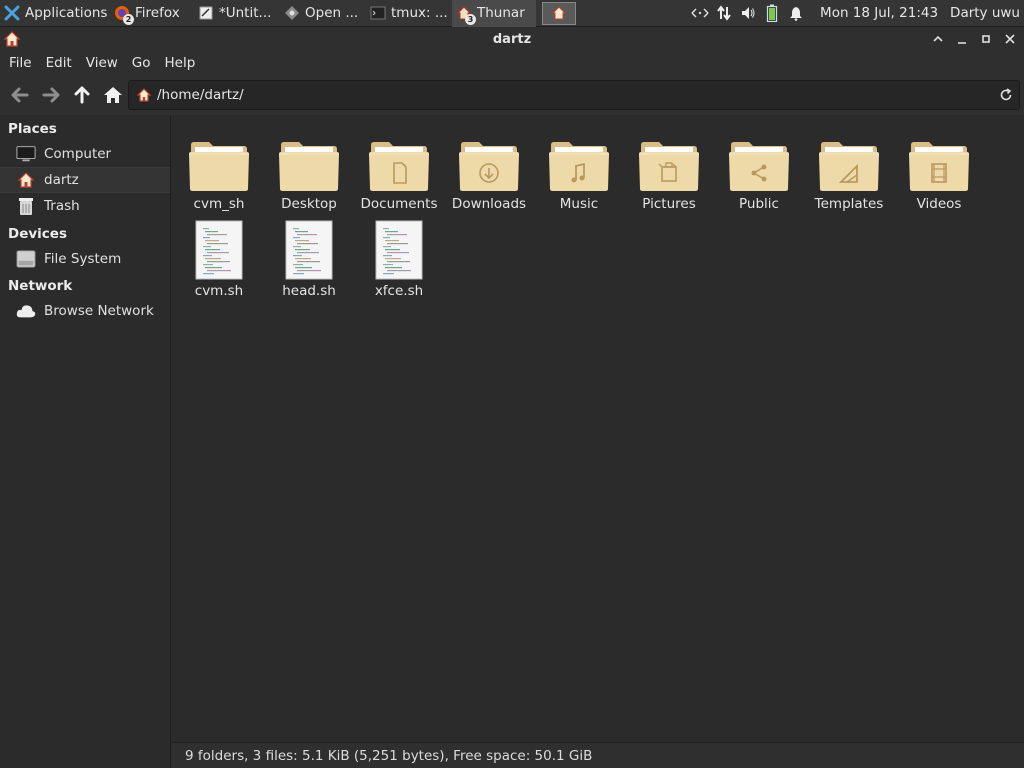 Image resolution: width=1024 pixels, height=768 pixels. I want to click on menu-file: File, so click(20, 63).